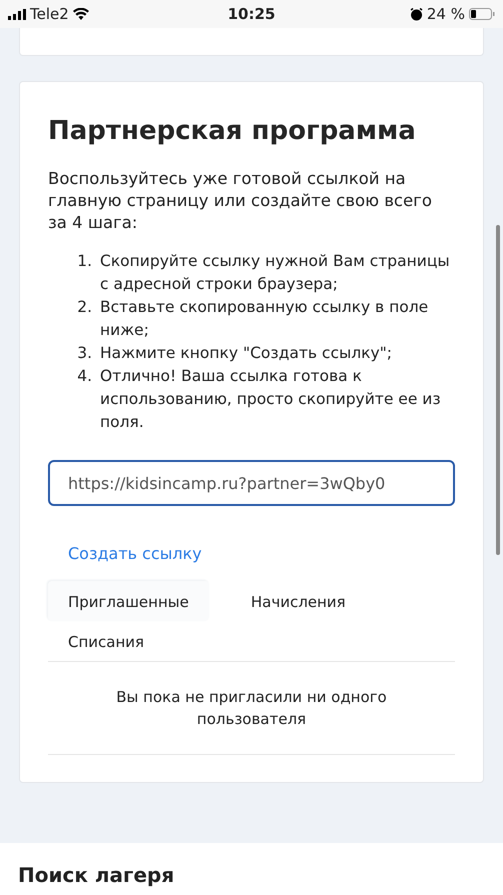  What do you see at coordinates (106, 641) in the screenshot?
I see `tab: Списания` at bounding box center [106, 641].